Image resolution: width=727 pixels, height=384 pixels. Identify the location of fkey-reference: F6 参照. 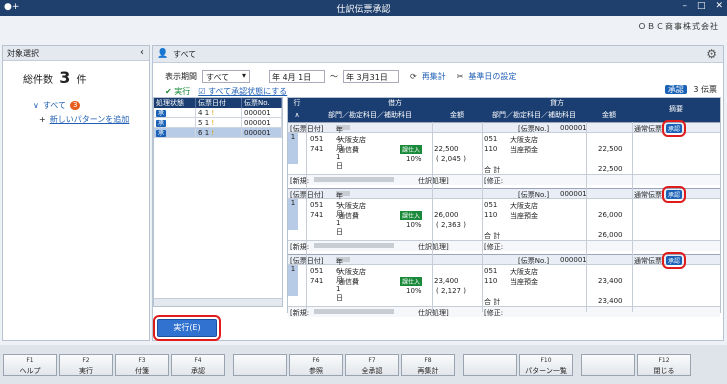
(316, 364).